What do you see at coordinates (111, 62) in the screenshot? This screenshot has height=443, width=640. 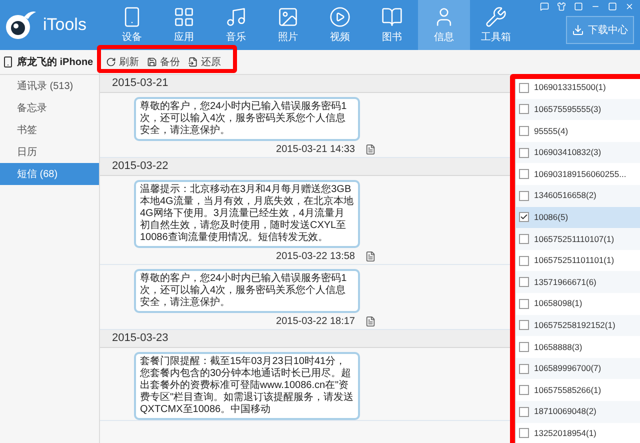 I see `refresh-icon` at bounding box center [111, 62].